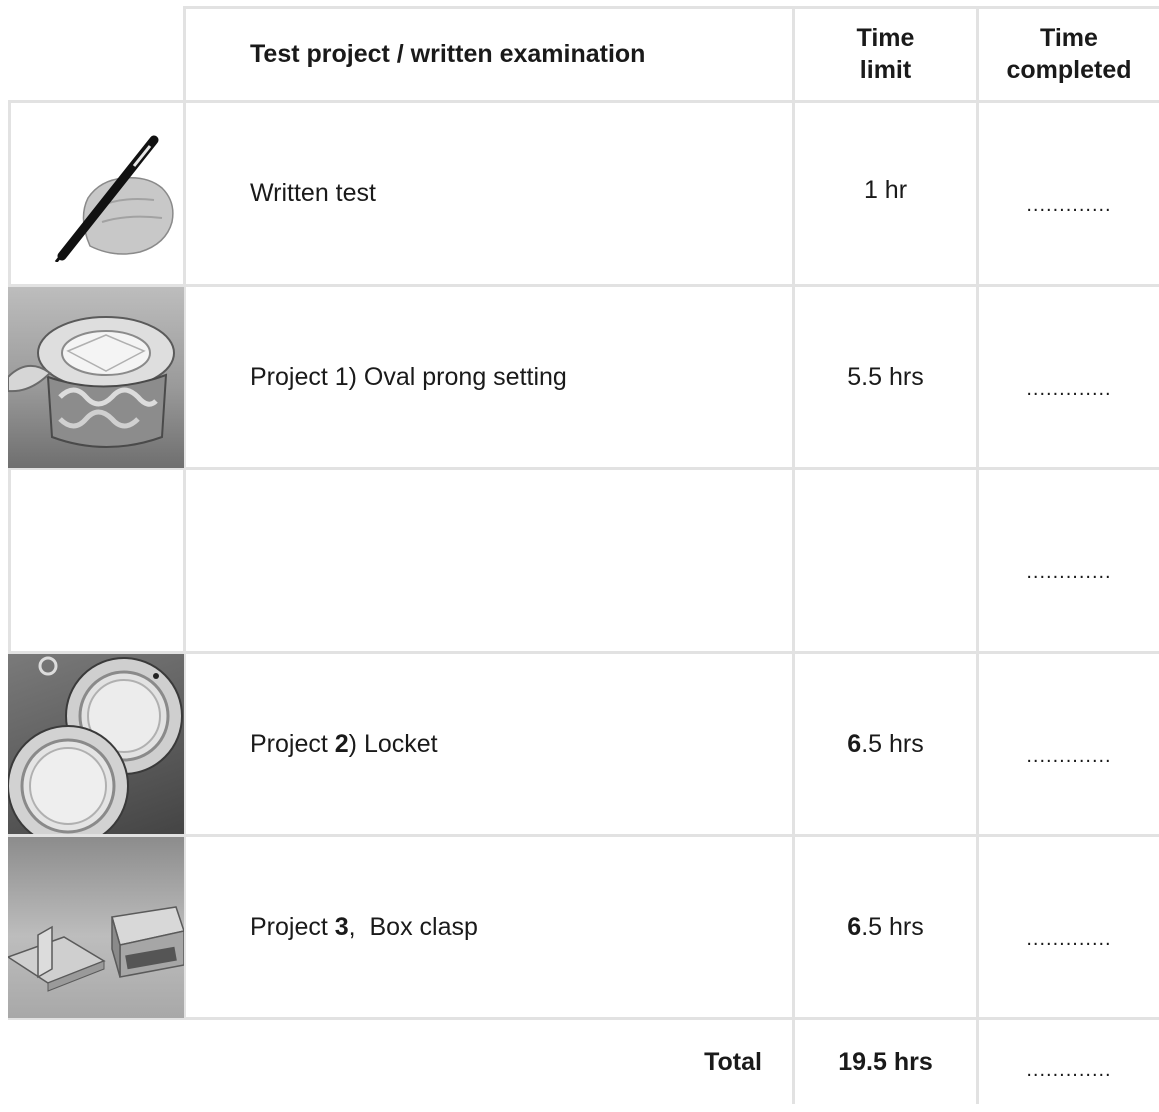 This screenshot has height=1112, width=1159. Describe the element at coordinates (1069, 38) in the screenshot. I see `header-time-completed-line1: Time` at that location.